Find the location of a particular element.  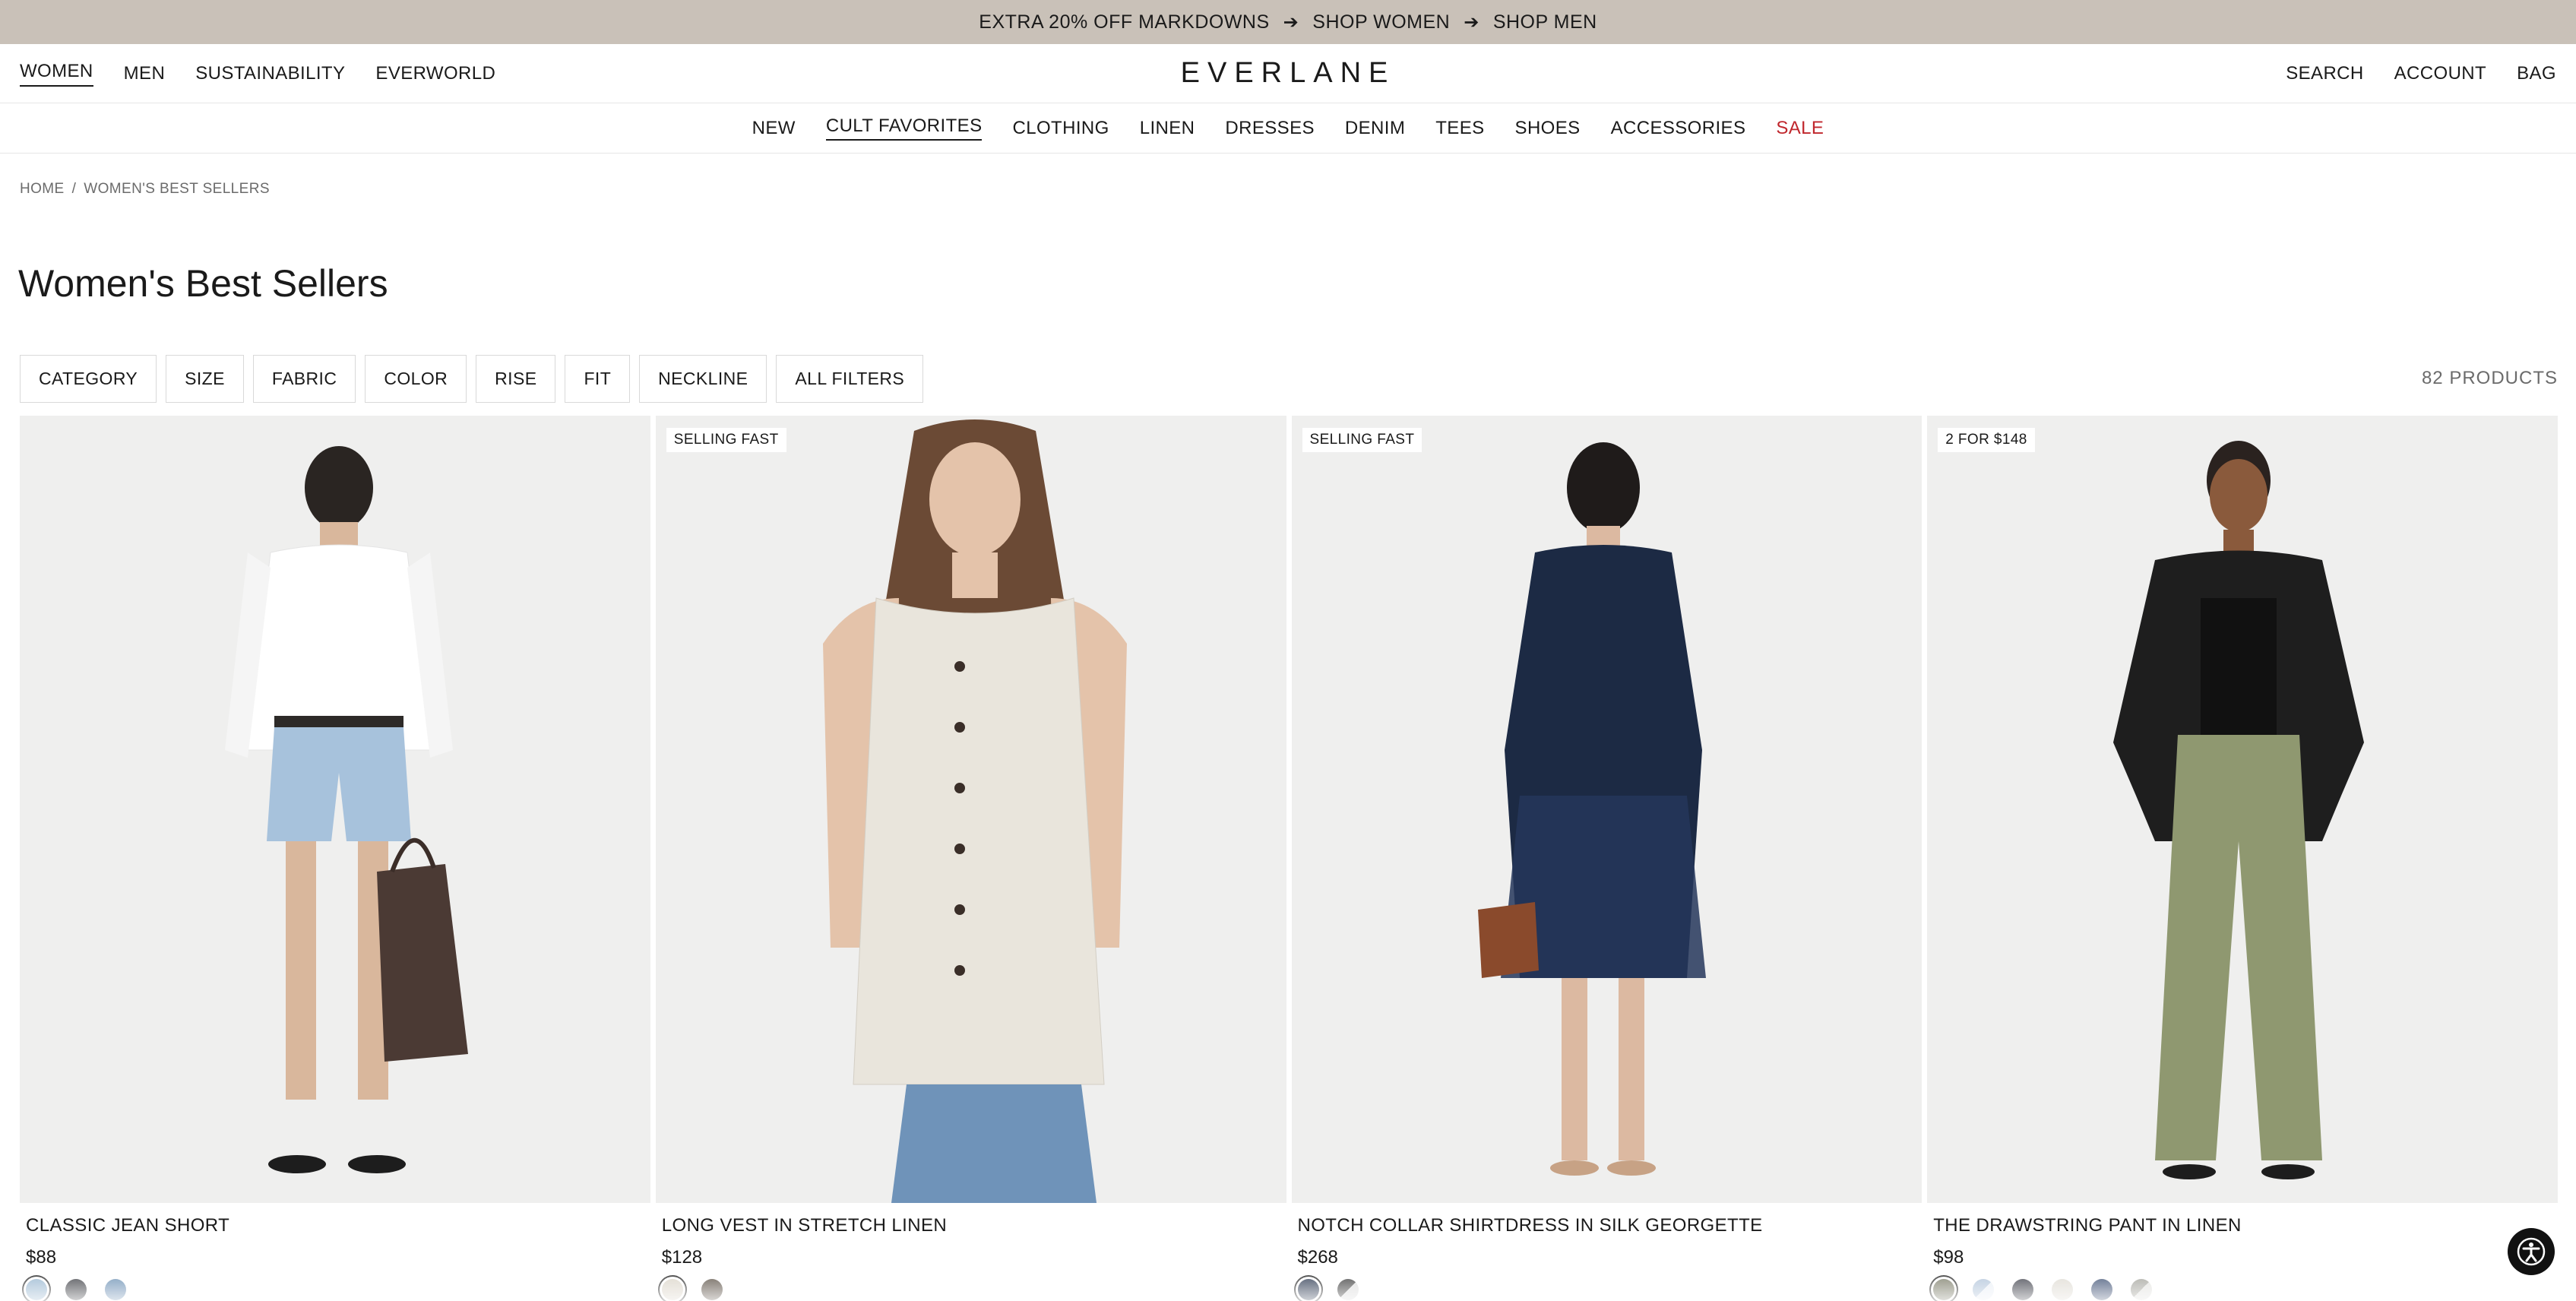

cat-accessories: ACCESSORIES is located at coordinates (1678, 128).